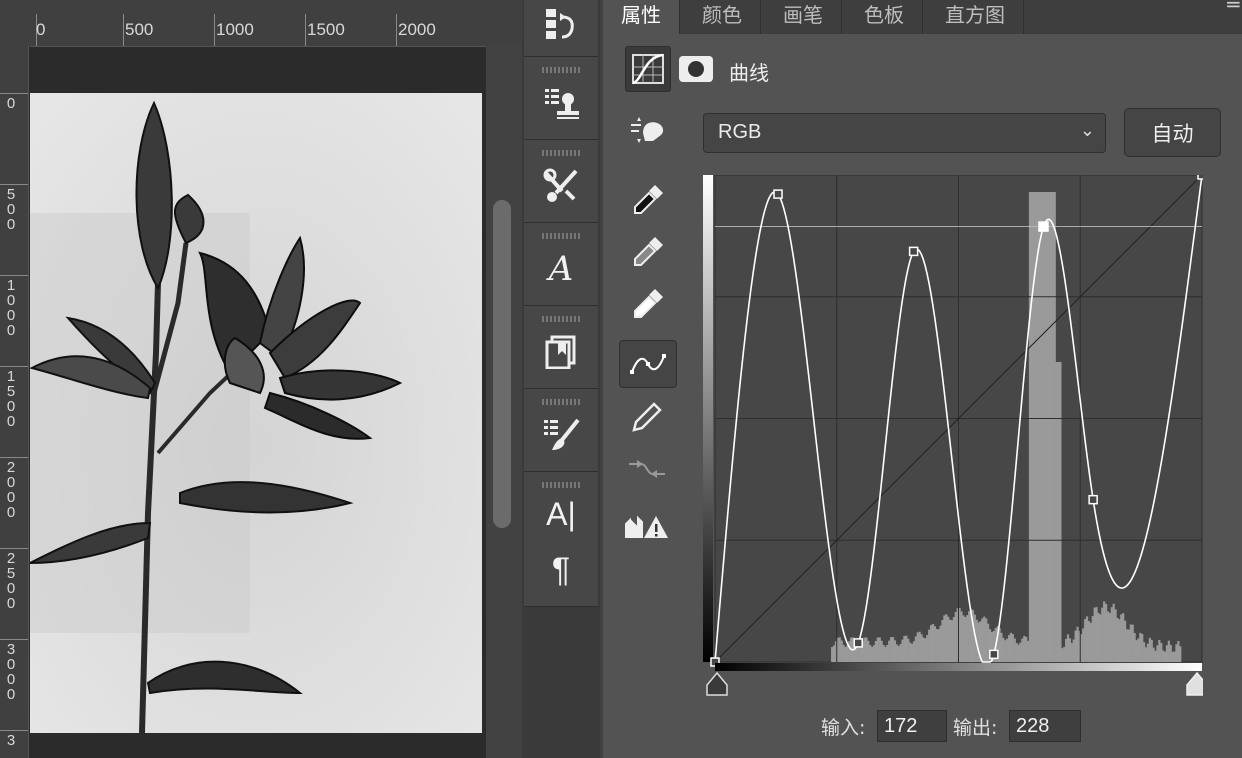 Image resolution: width=1242 pixels, height=758 pixels. I want to click on horizontal-ruler: 0 500 1000 1500 2000, so click(276, 23).